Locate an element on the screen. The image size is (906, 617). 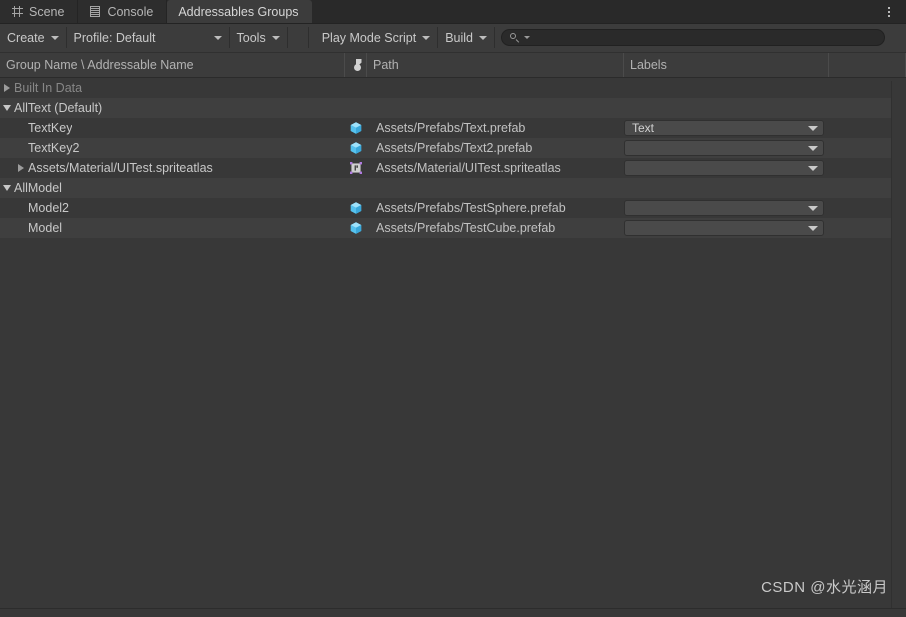
labels-dropdown-value: Text is located at coordinates (643, 128).